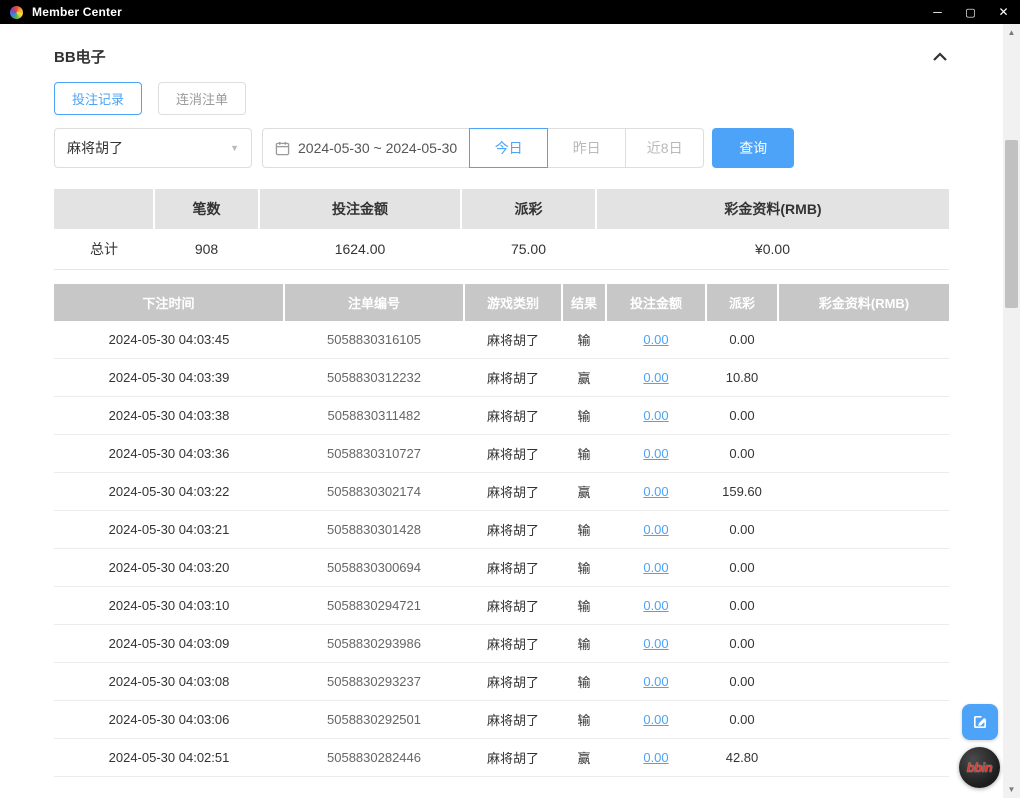  What do you see at coordinates (374, 529) in the screenshot?
I see `order-number-cell: 5058830301428` at bounding box center [374, 529].